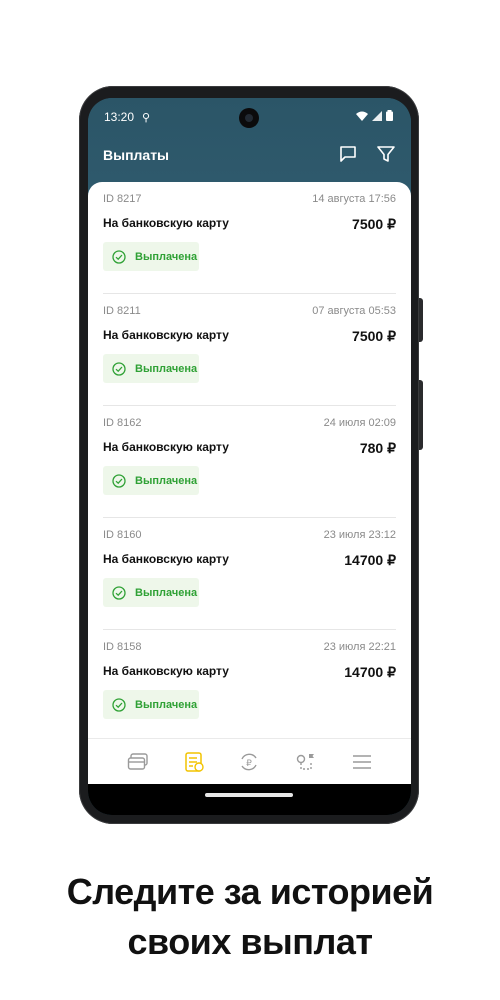 This screenshot has width=500, height=1000. Describe the element at coordinates (250, 941) in the screenshot. I see `caption-line-2: своих выплат` at that location.